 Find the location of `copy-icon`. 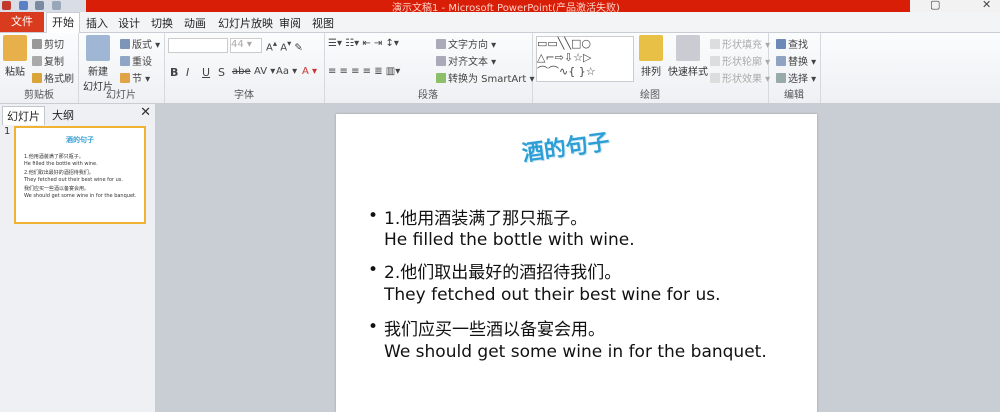

copy-icon is located at coordinates (37, 61).